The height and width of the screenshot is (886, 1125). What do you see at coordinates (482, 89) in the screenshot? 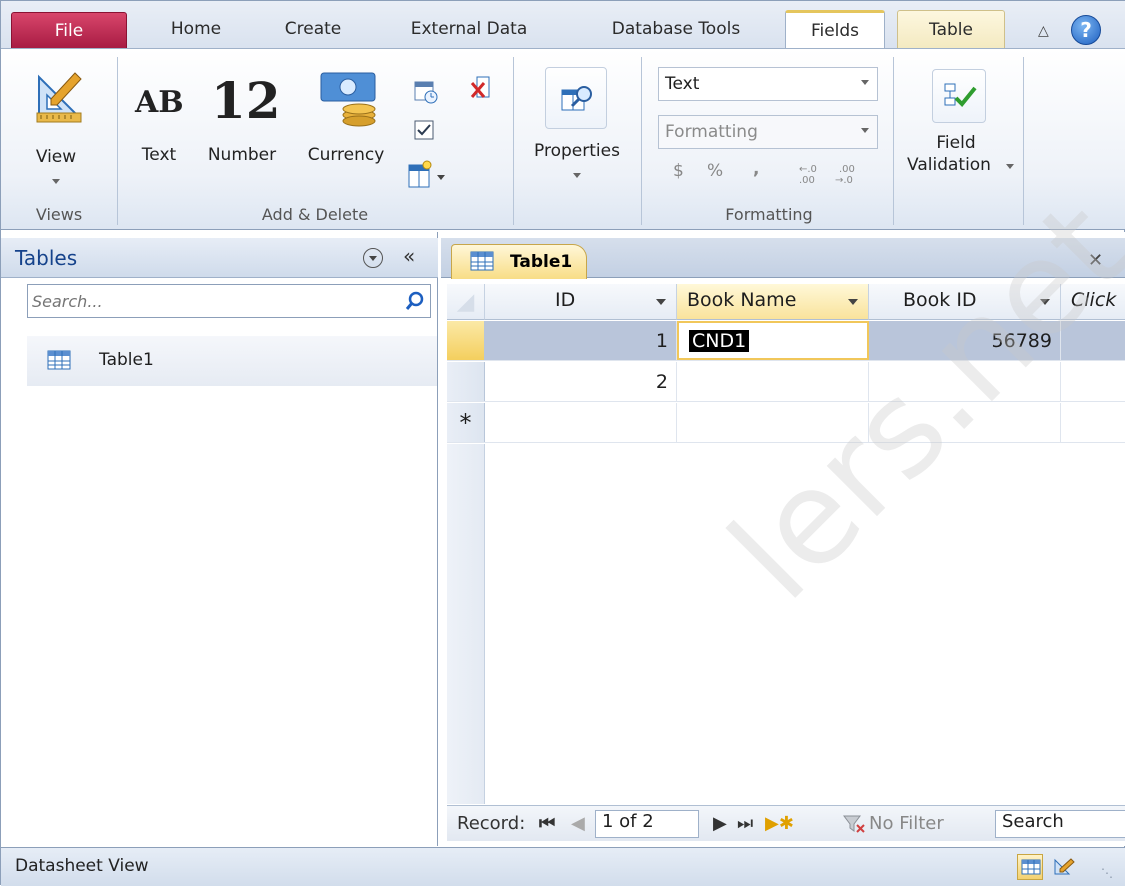
I see `delete-field-icon` at bounding box center [482, 89].